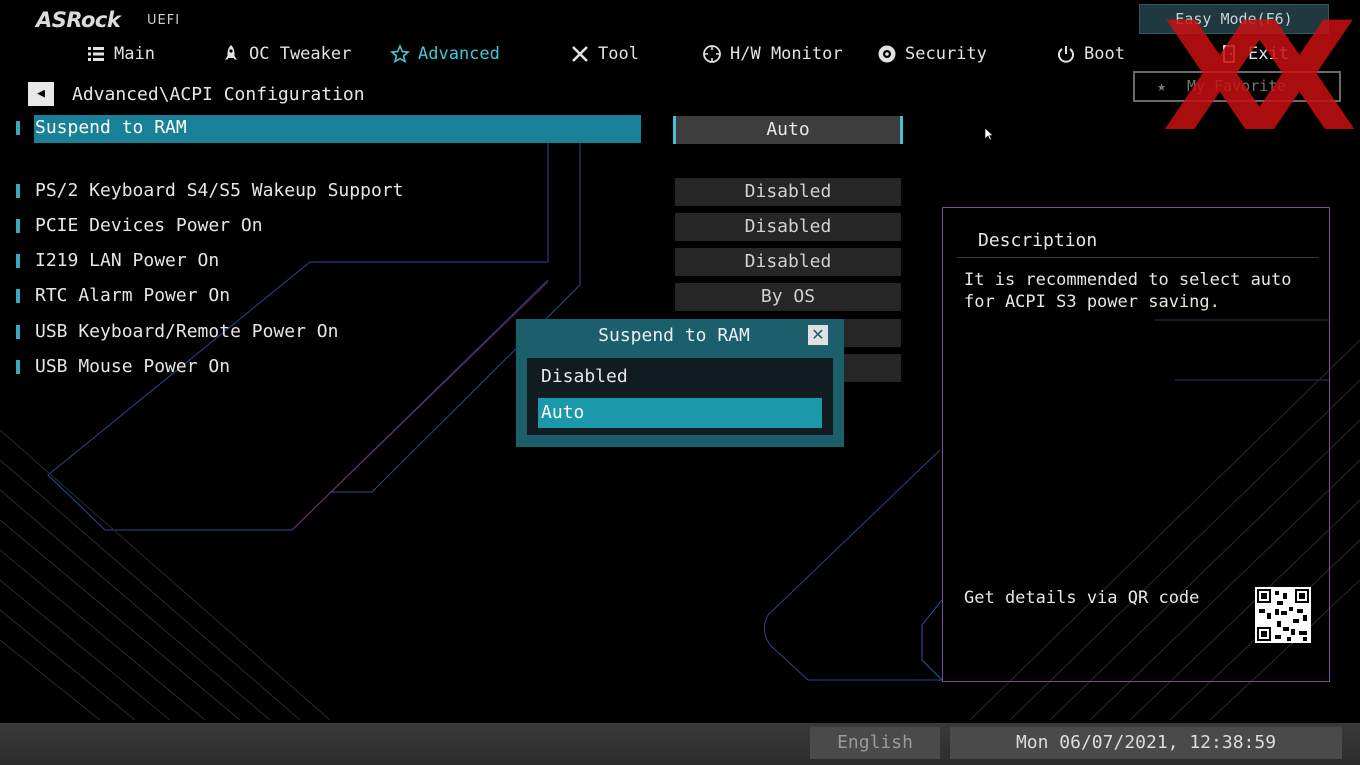  I want to click on setting-row: I219 LAN Power On, so click(330, 262).